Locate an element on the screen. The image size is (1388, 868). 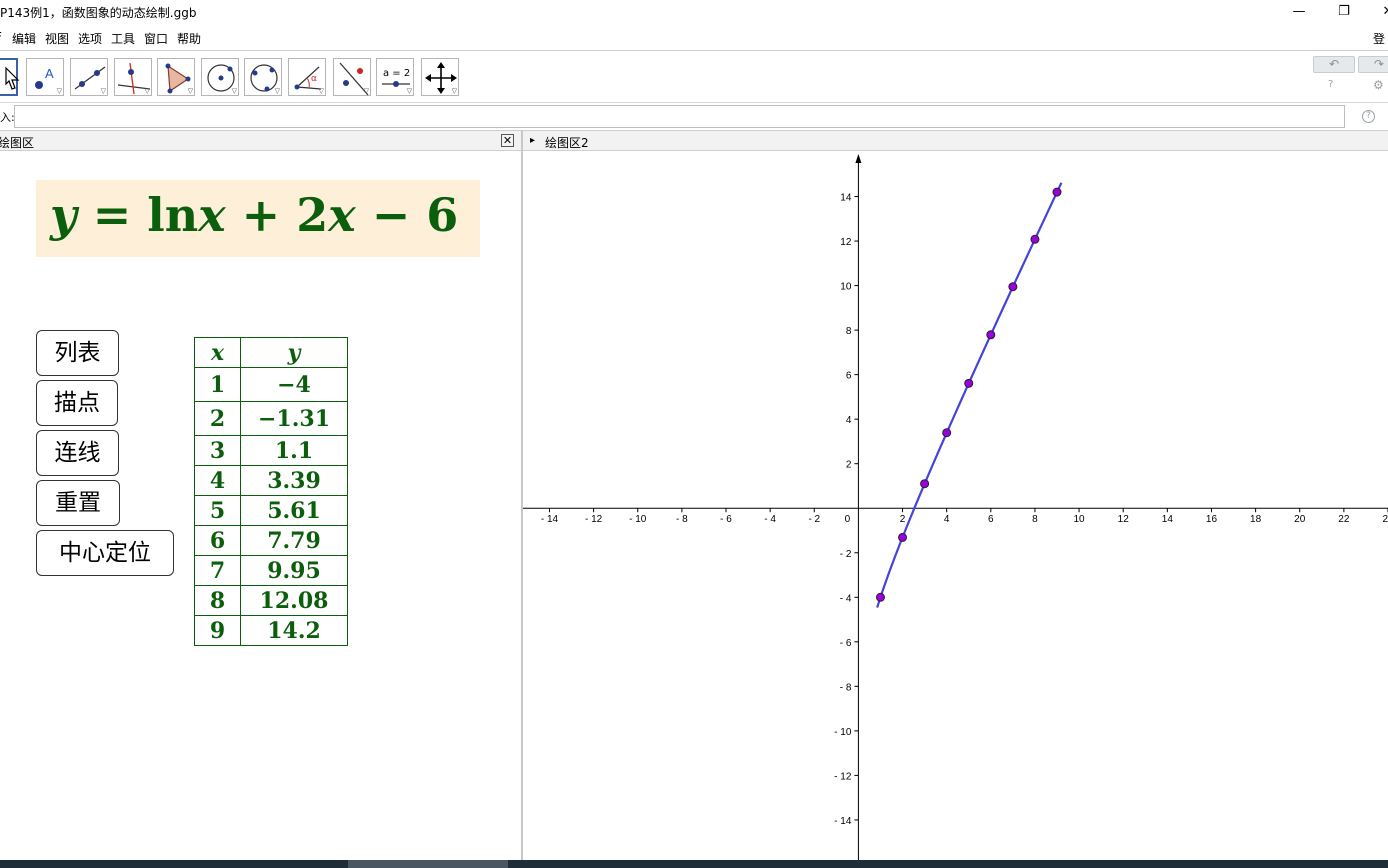
line-tool-button: ▽ is located at coordinates (89, 77).